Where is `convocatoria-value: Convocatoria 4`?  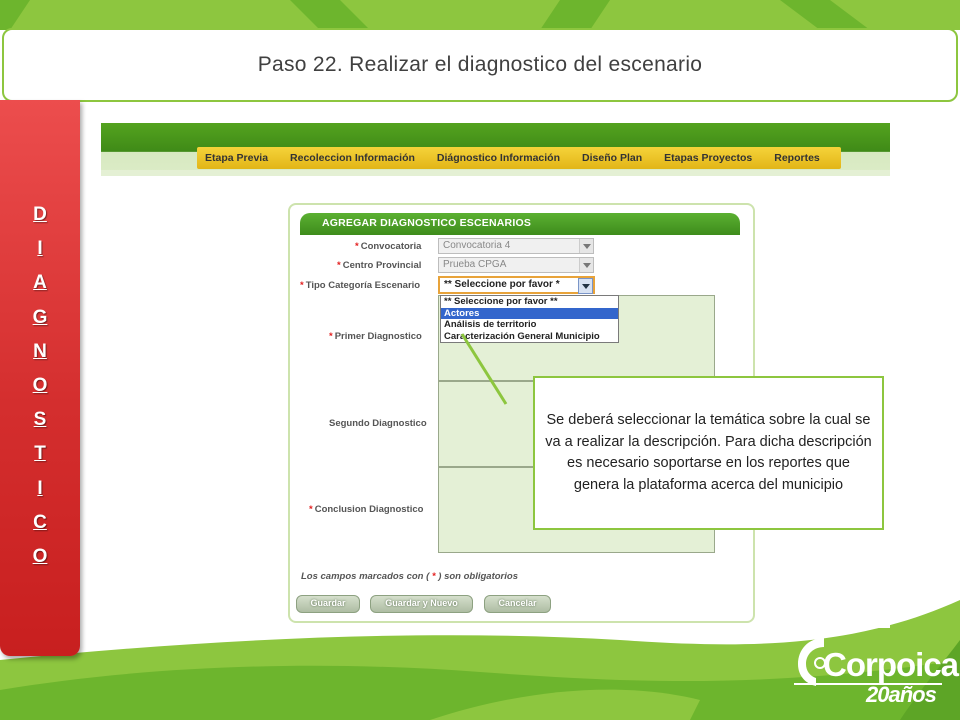 convocatoria-value: Convocatoria 4 is located at coordinates (477, 245).